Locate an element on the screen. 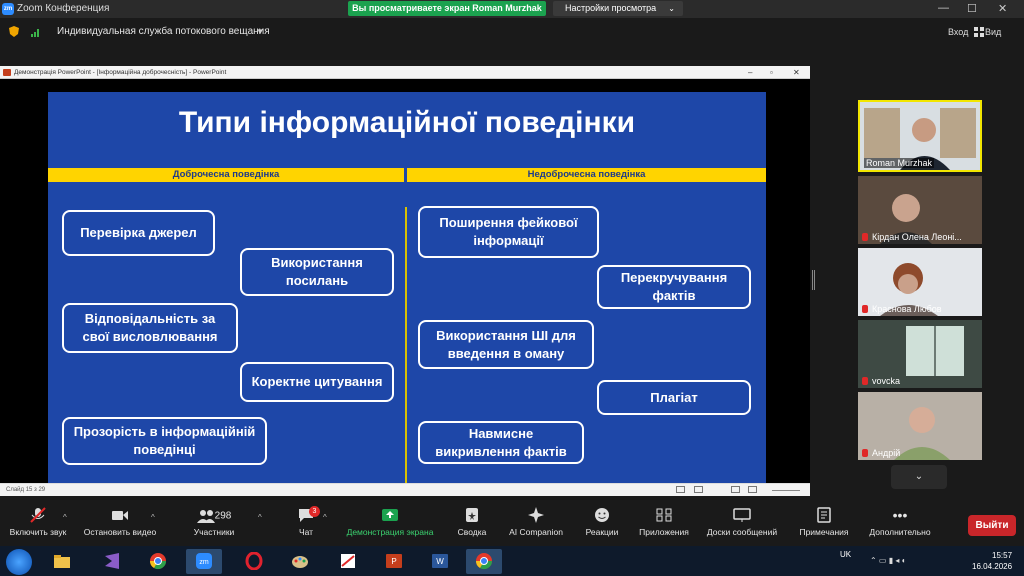 The width and height of the screenshot is (1024, 576). video-tile: Краснова Любов is located at coordinates (920, 282).